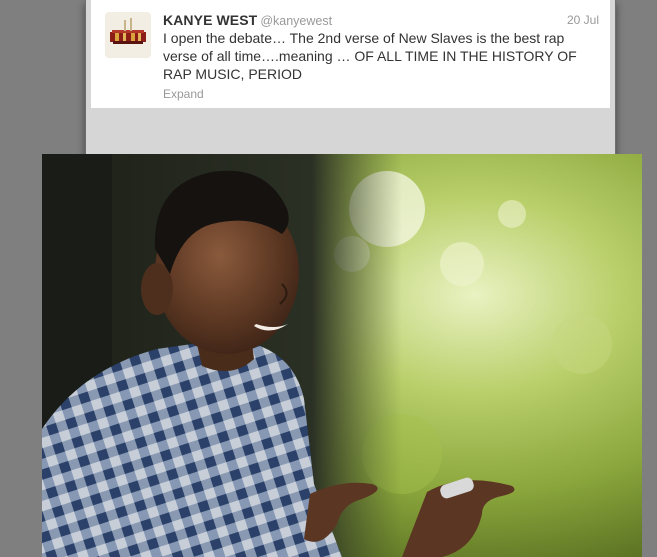  I want to click on author-avatar, so click(128, 35).